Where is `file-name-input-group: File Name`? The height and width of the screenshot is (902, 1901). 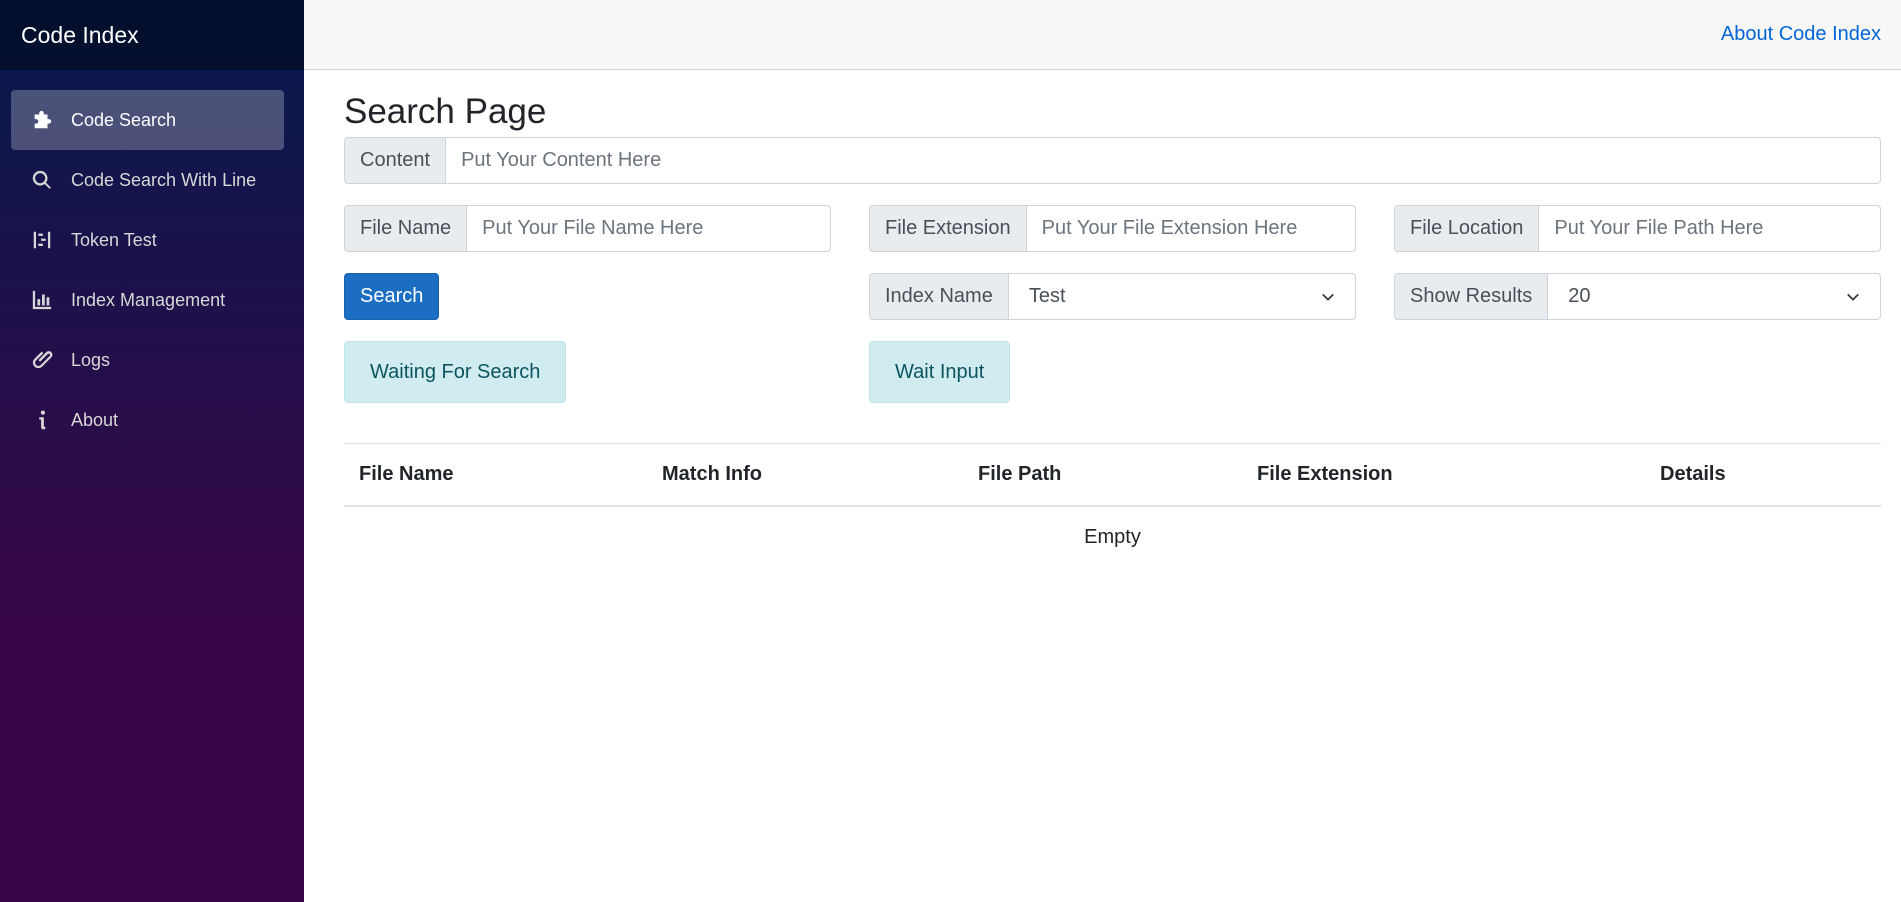 file-name-input-group: File Name is located at coordinates (587, 228).